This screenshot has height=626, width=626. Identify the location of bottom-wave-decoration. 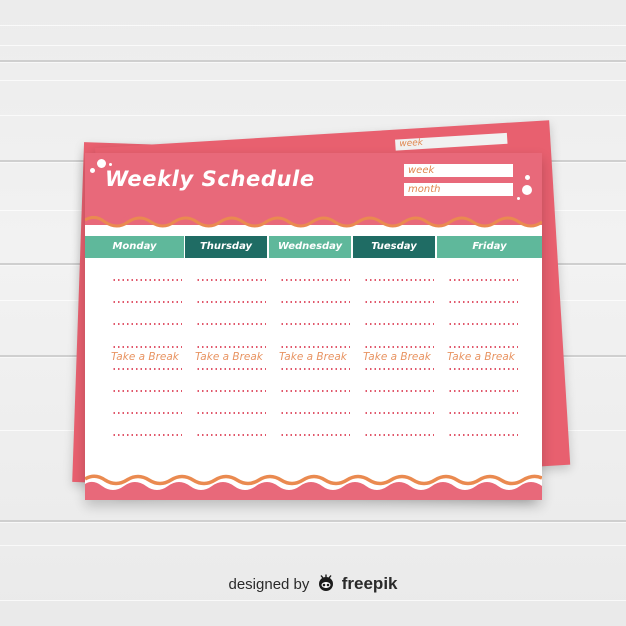
(313, 487).